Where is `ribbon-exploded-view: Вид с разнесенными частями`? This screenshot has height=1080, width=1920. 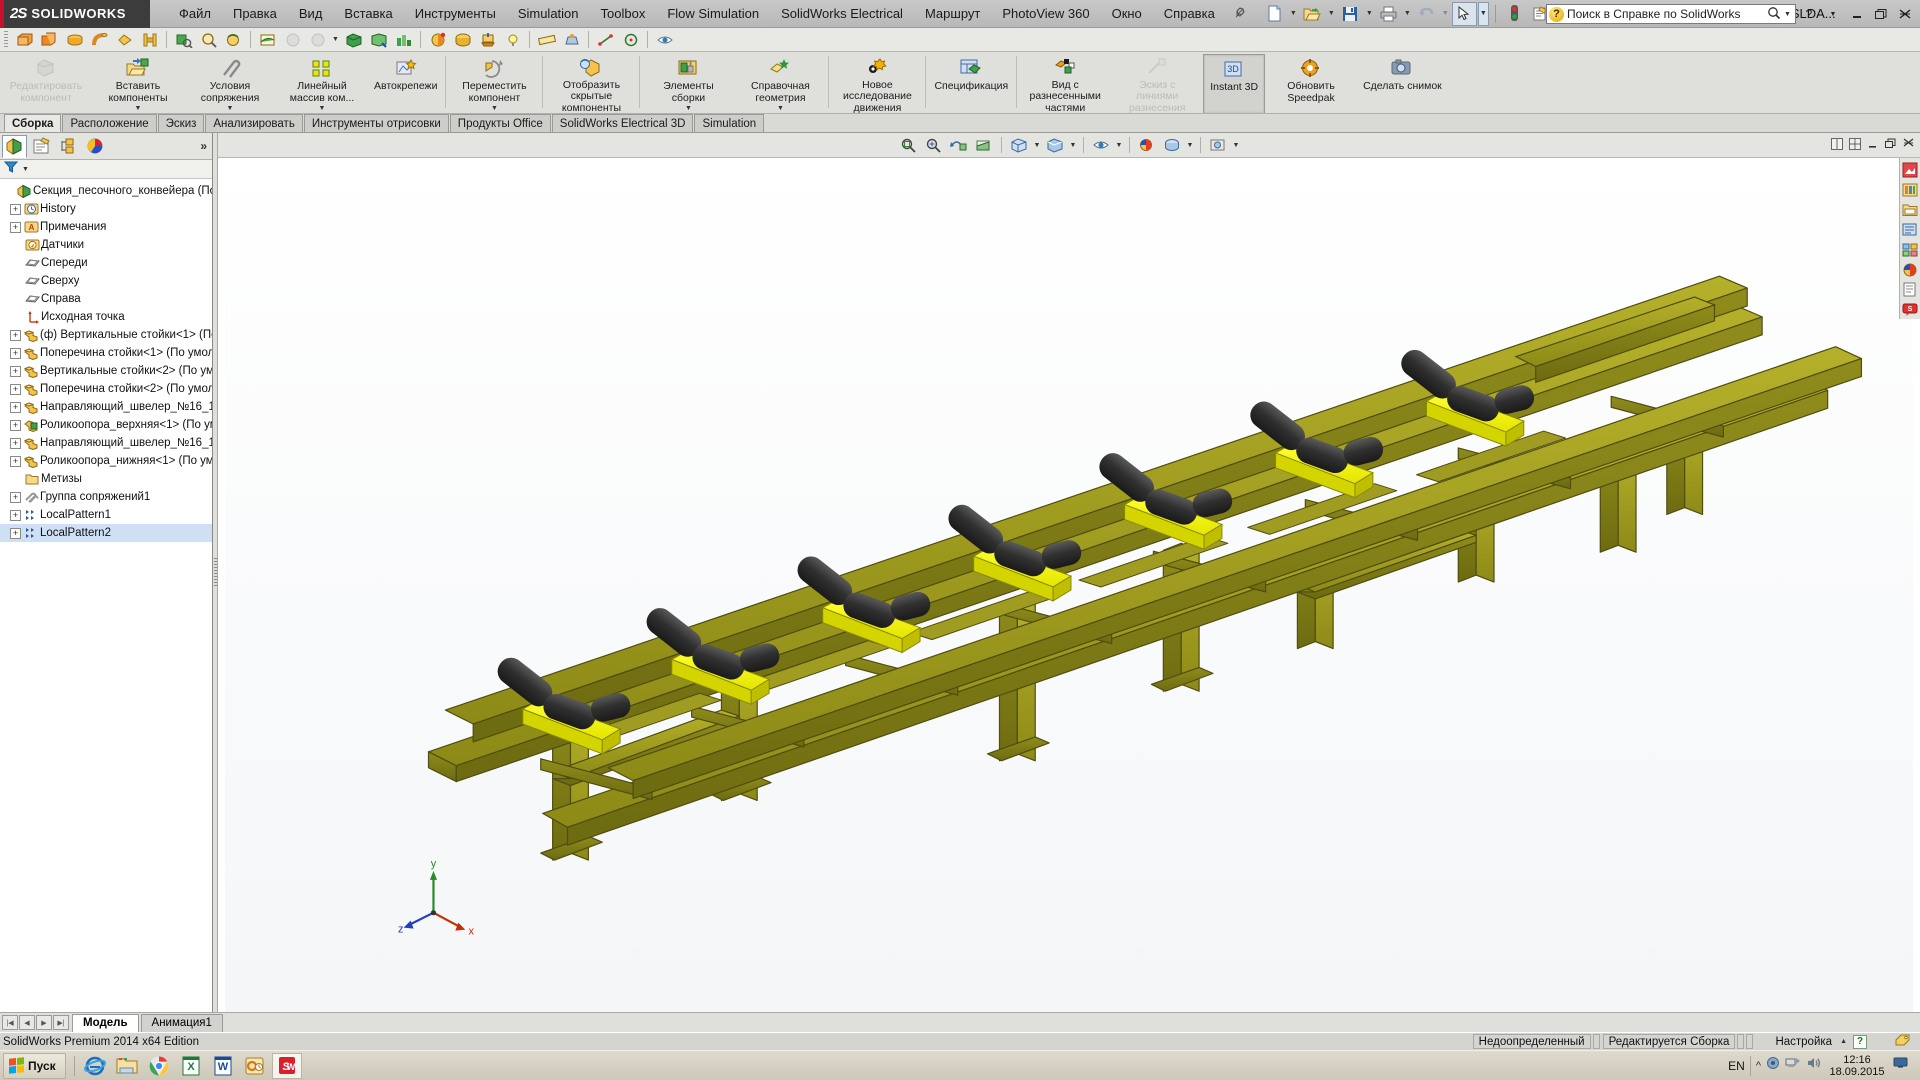
ribbon-exploded-view: Вид с разнесенными частями is located at coordinates (1065, 83).